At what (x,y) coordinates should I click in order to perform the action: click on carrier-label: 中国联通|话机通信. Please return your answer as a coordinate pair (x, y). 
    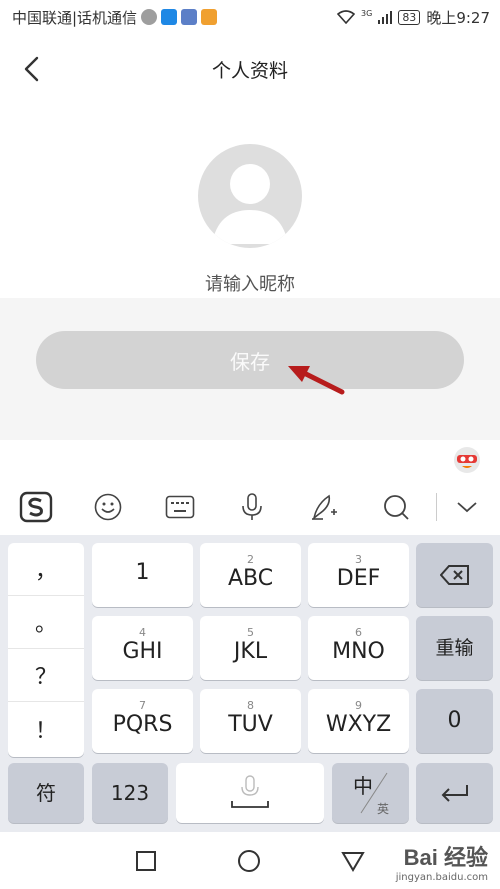
    Looking at the image, I should click on (75, 17).